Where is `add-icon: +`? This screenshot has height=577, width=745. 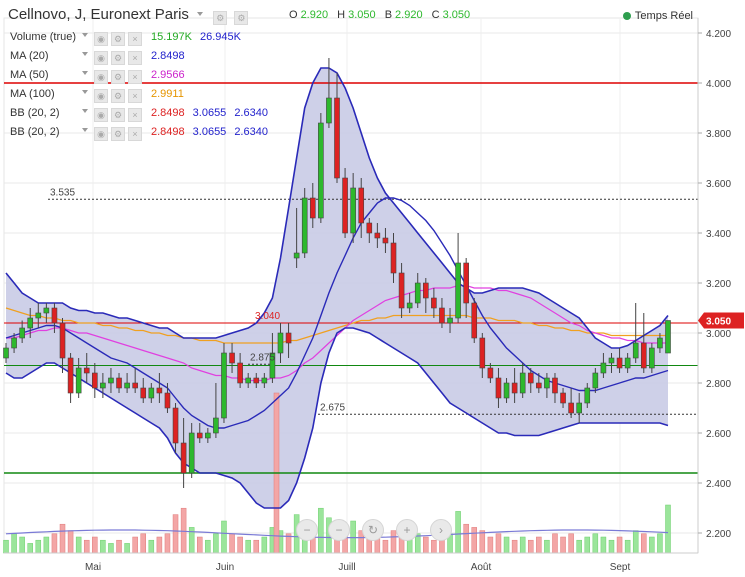
add-icon: + is located at coordinates (407, 530).